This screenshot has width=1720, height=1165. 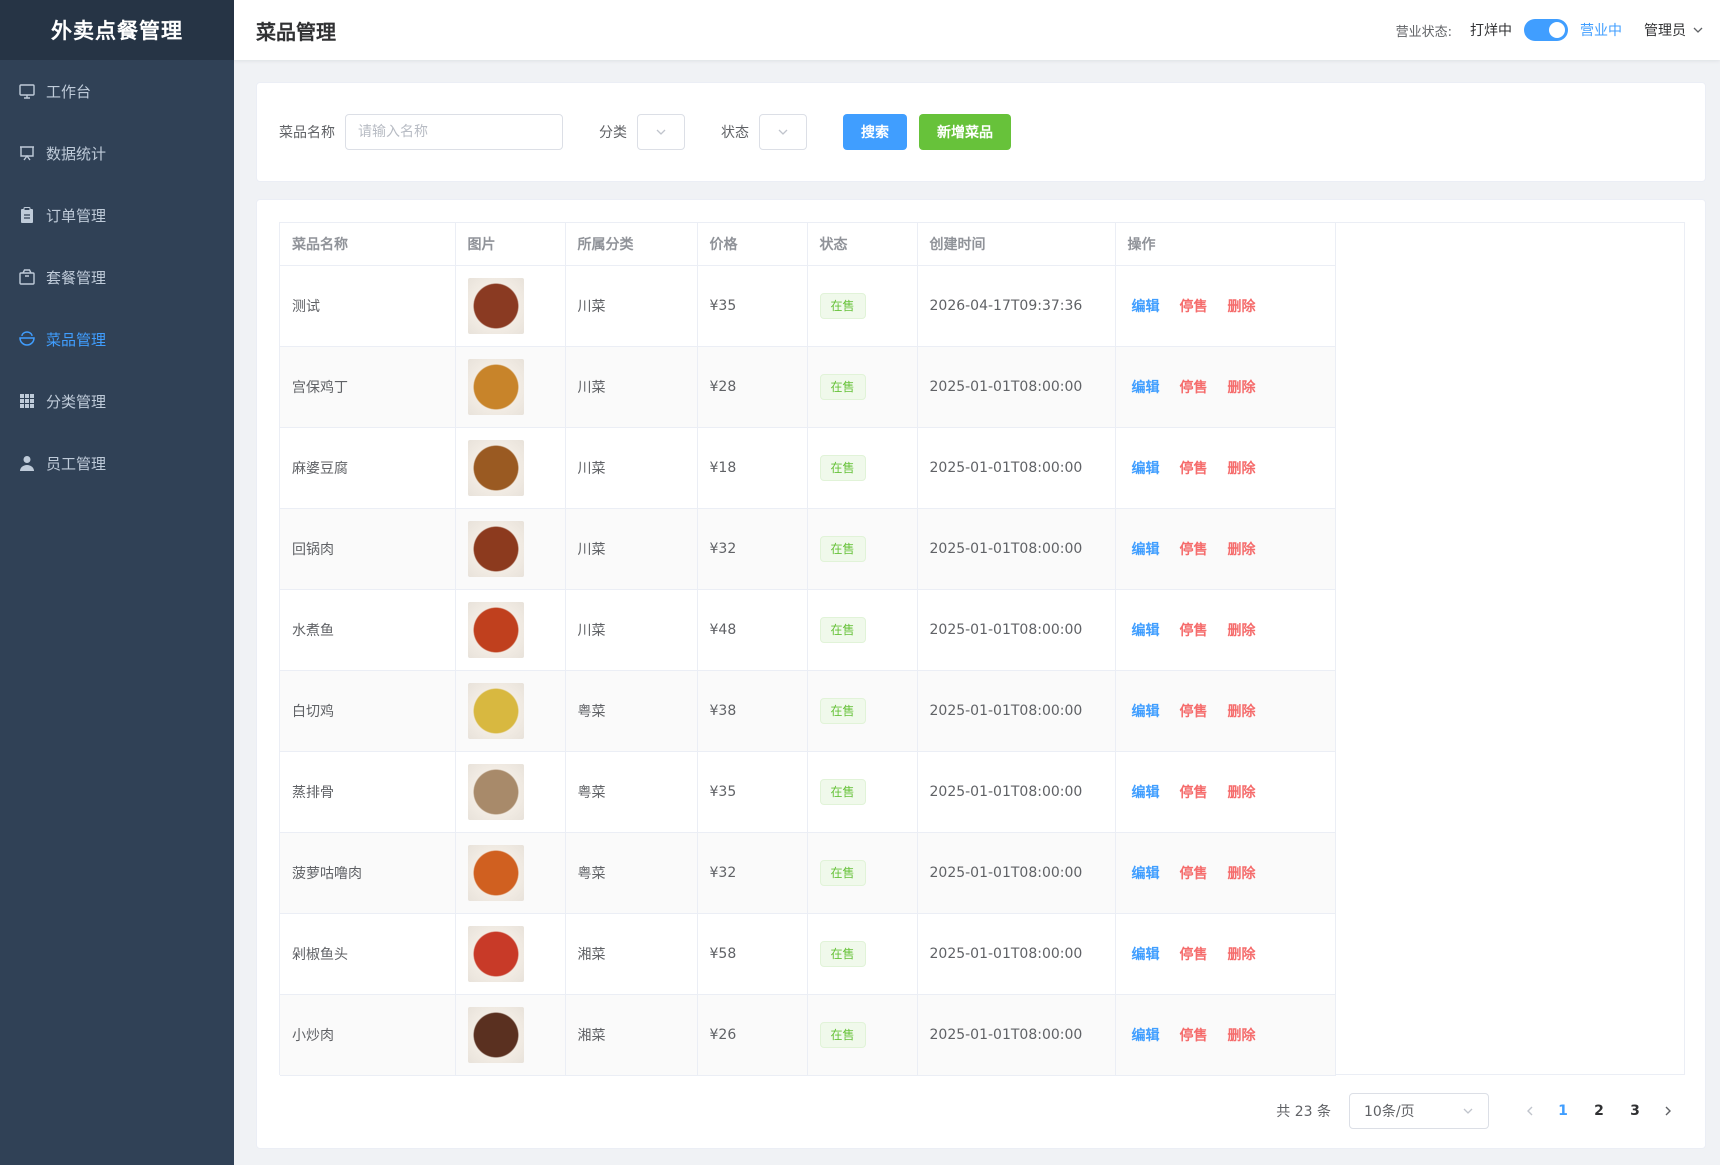 I want to click on created-time-cell: 2026-04-17T09:37:36, so click(x=1016, y=306).